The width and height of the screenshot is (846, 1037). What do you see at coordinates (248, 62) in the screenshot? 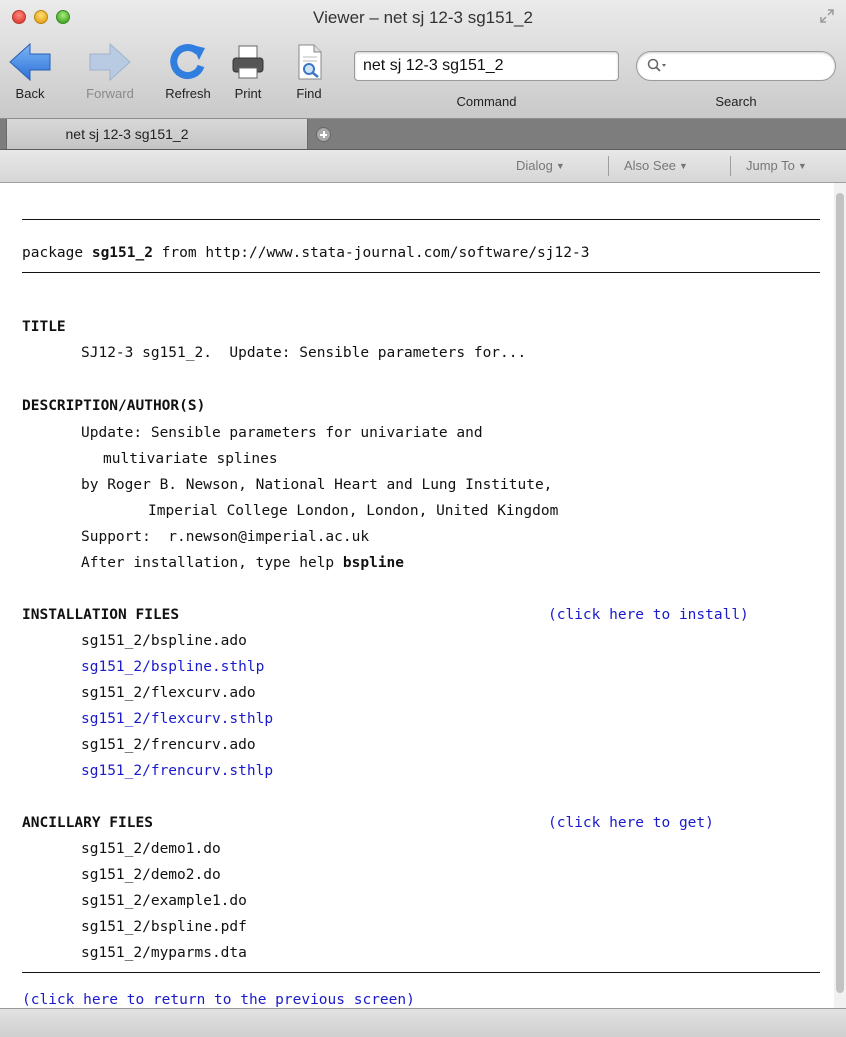
I see `printer-icon` at bounding box center [248, 62].